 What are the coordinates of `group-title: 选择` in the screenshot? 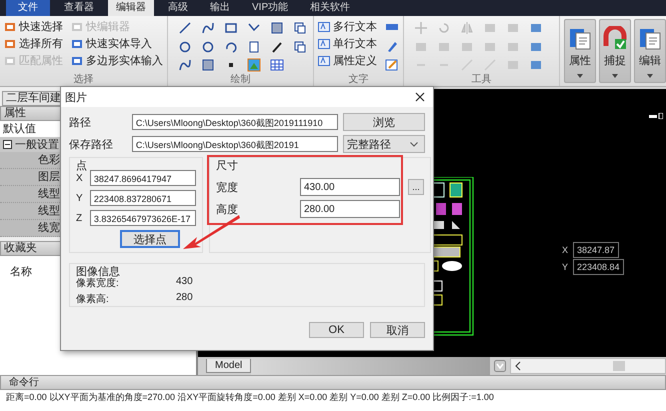 It's located at (83, 80).